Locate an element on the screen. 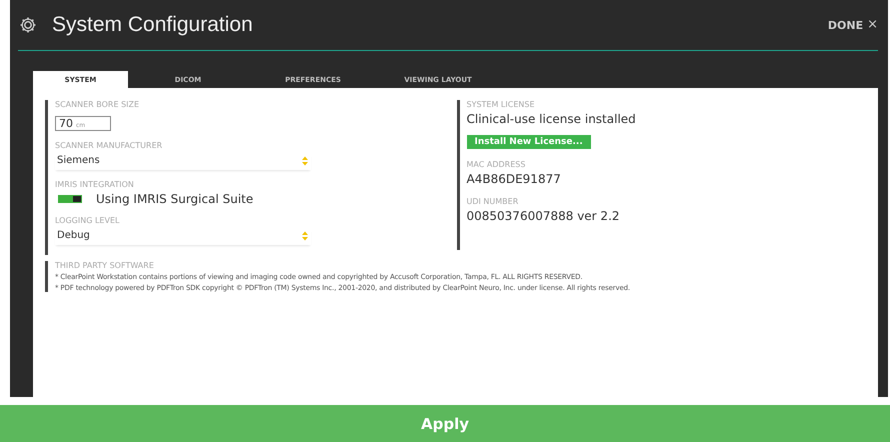  field-label: MAC ADDRESS is located at coordinates (496, 164).